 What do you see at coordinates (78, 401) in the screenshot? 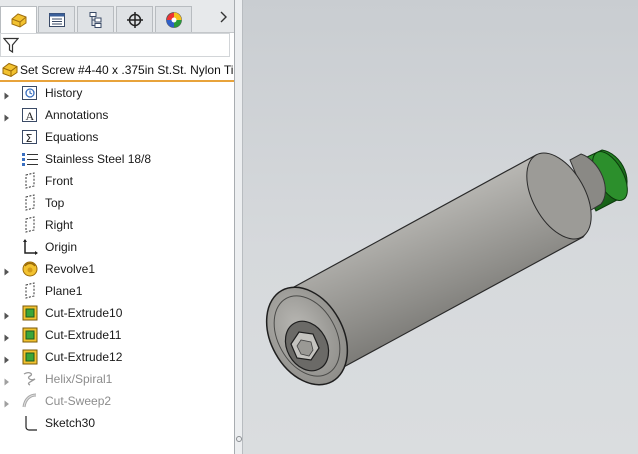
I see `tree-item-label: Cut-Sweep2` at bounding box center [78, 401].